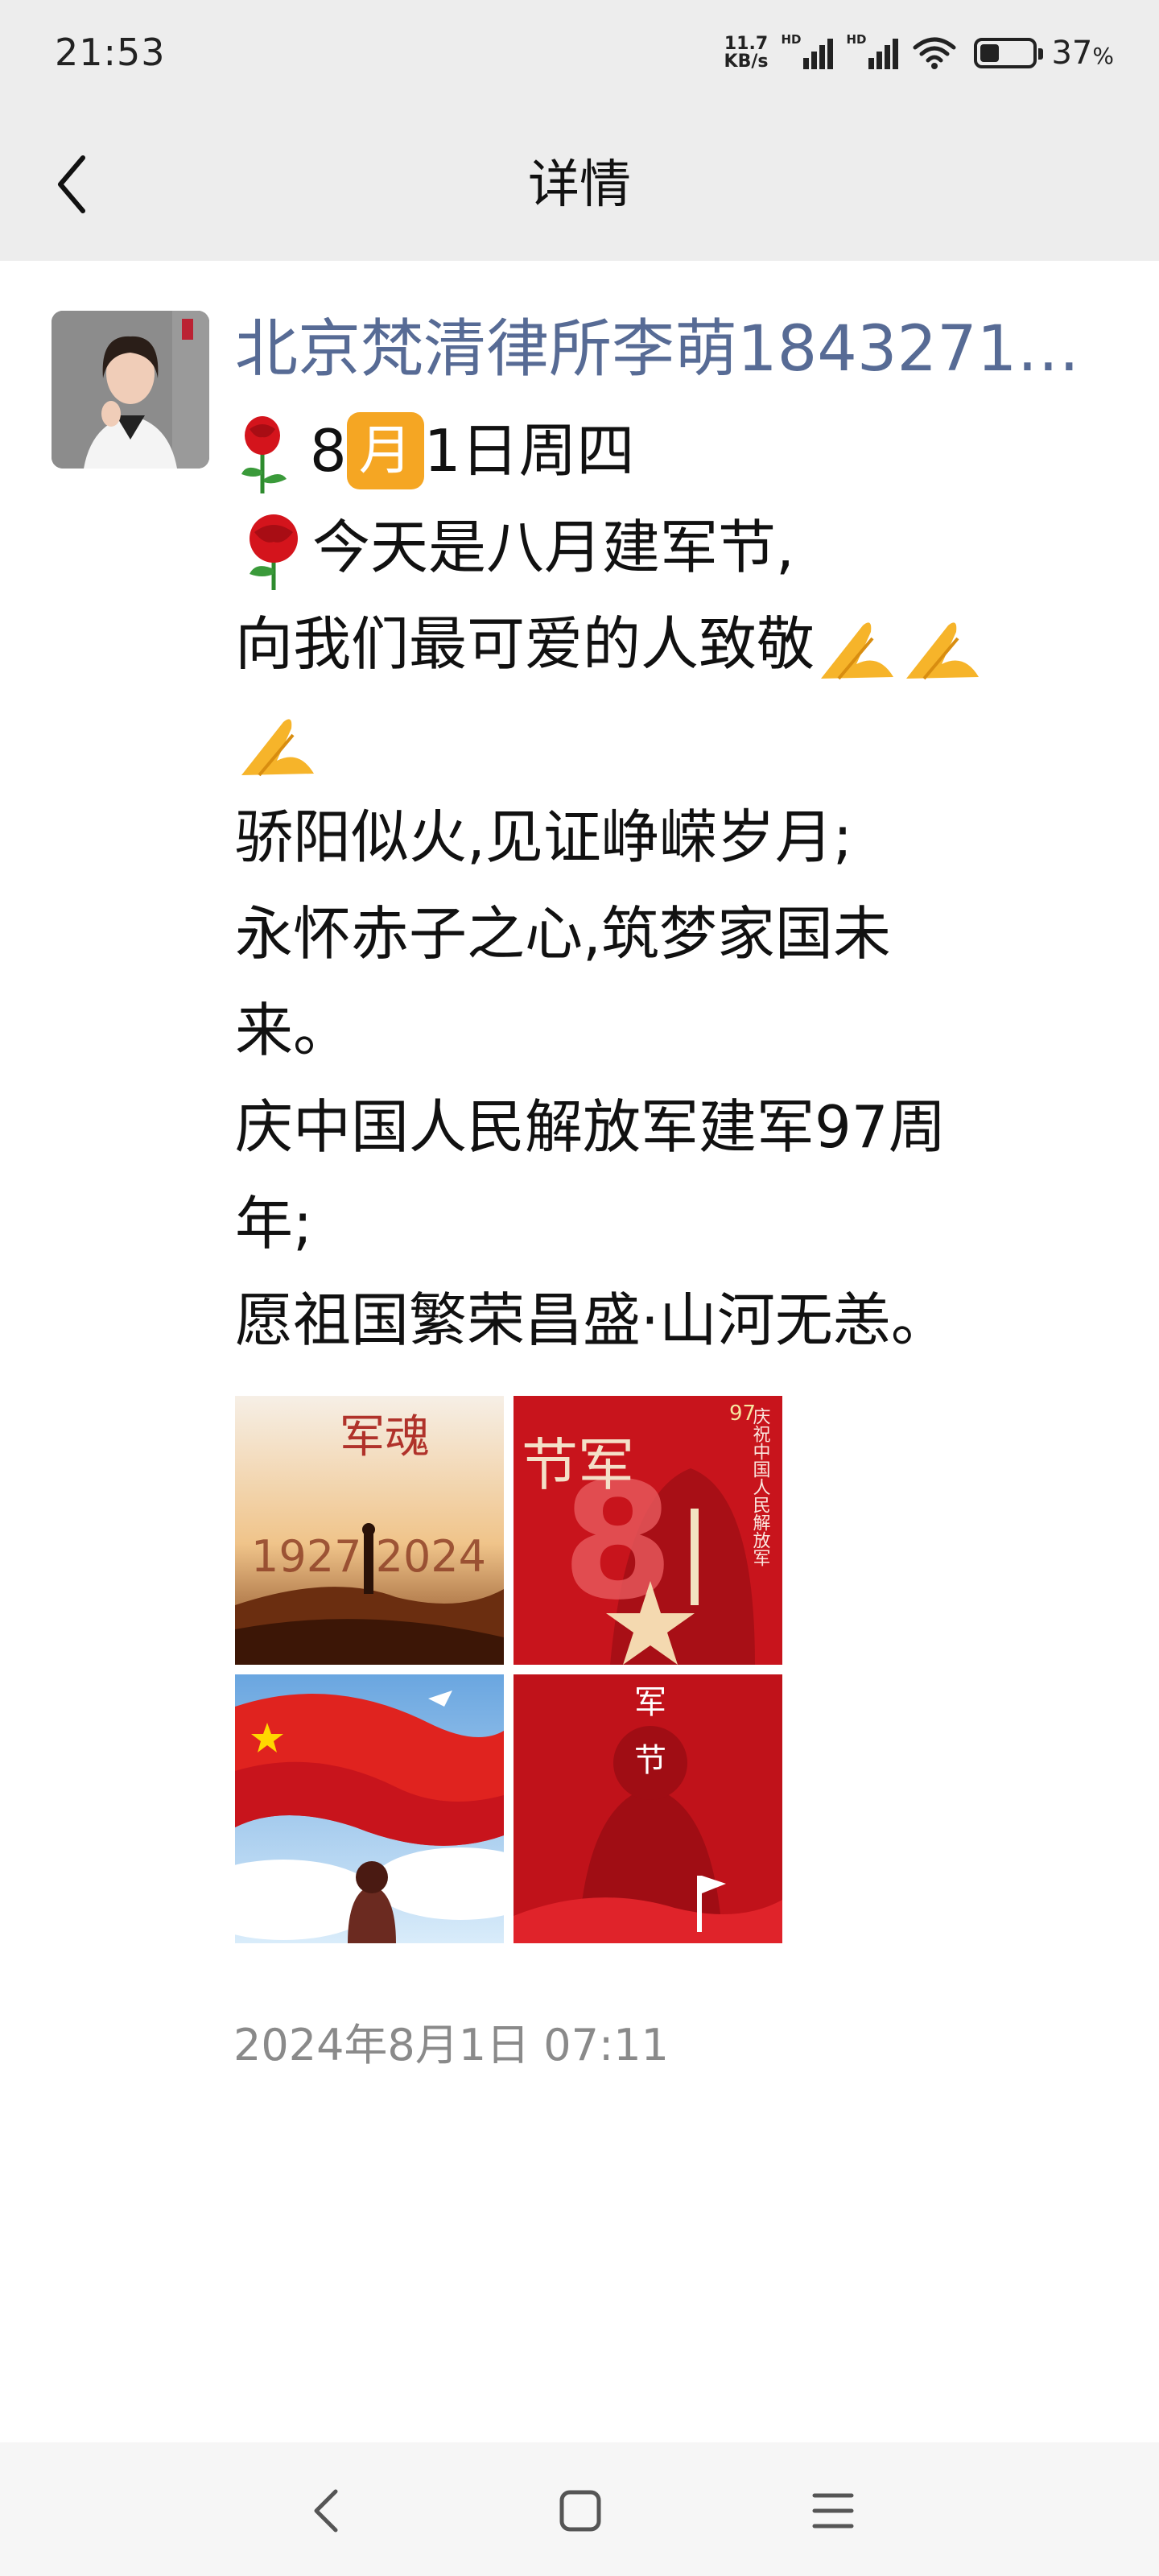 The image size is (1159, 2576). Describe the element at coordinates (578, 1465) in the screenshot. I see `photo-2-title: 节军` at that location.